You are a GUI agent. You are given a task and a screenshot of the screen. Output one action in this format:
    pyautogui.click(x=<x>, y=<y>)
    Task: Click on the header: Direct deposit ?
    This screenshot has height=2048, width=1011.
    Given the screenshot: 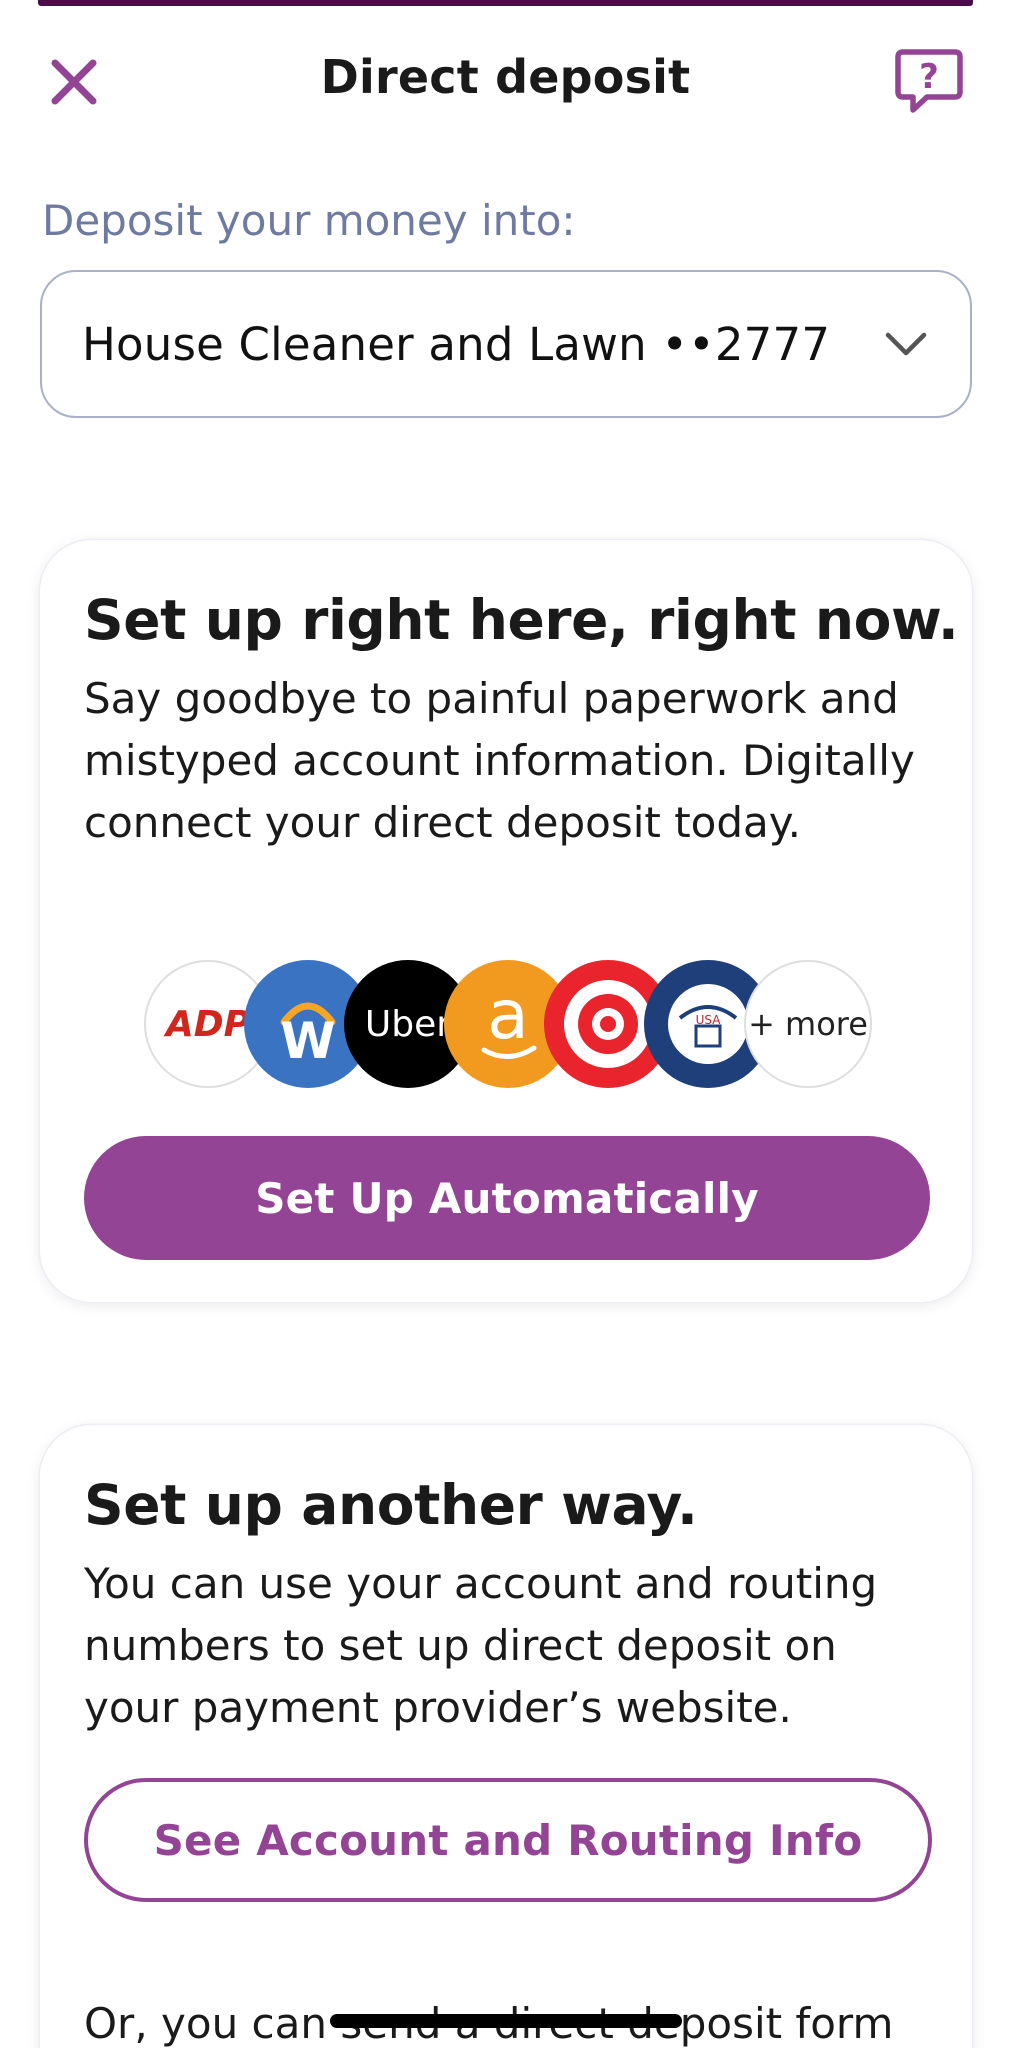 What is the action you would take?
    pyautogui.click(x=505, y=78)
    